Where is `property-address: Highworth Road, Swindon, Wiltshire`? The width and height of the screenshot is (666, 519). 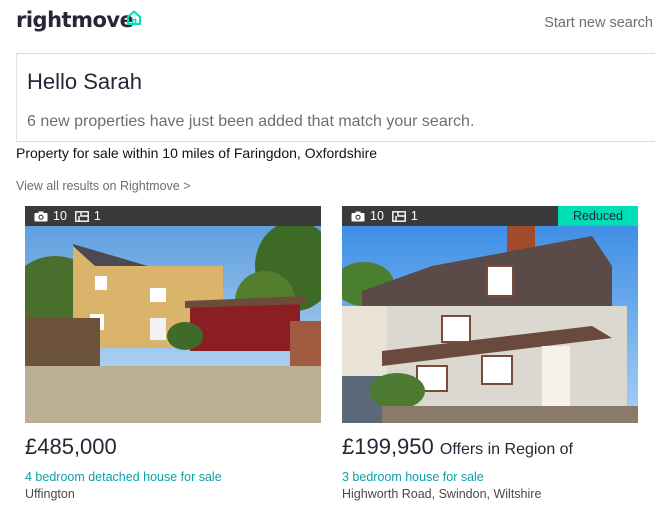
property-address: Highworth Road, Swindon, Wiltshire is located at coordinates (442, 494).